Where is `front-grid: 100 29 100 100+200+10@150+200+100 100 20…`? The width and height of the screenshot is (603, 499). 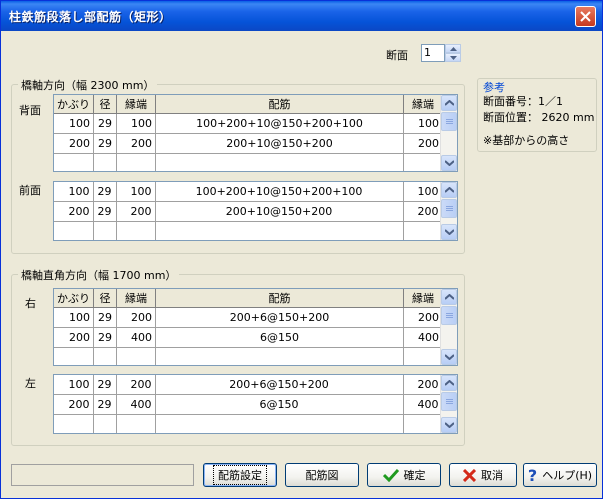
front-grid: 100 29 100 100+200+10@150+200+100 100 20… is located at coordinates (255, 211).